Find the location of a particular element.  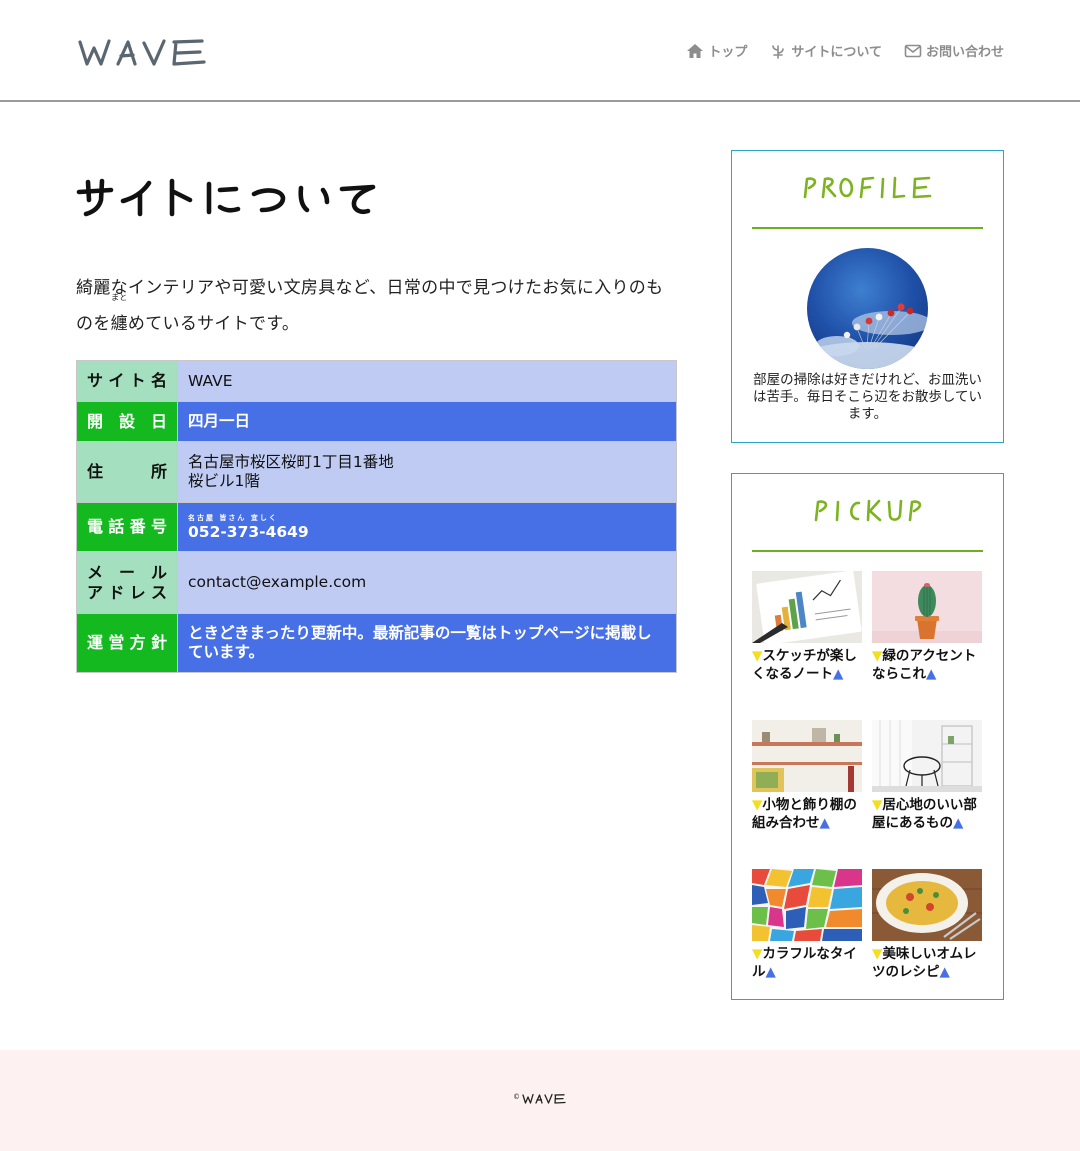

nav-about: サイトについて is located at coordinates (825, 50).